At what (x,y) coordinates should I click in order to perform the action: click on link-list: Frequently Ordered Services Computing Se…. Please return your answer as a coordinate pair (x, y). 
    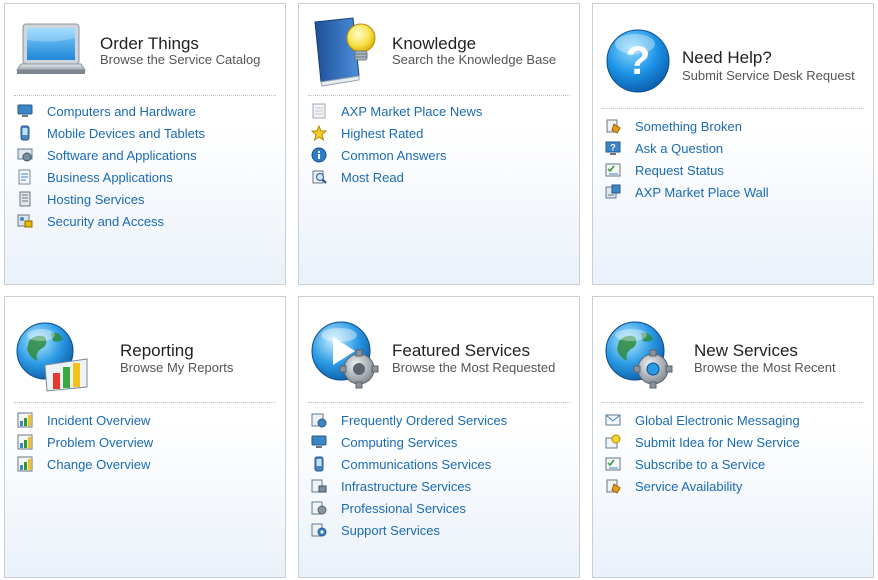
    Looking at the image, I should click on (409, 475).